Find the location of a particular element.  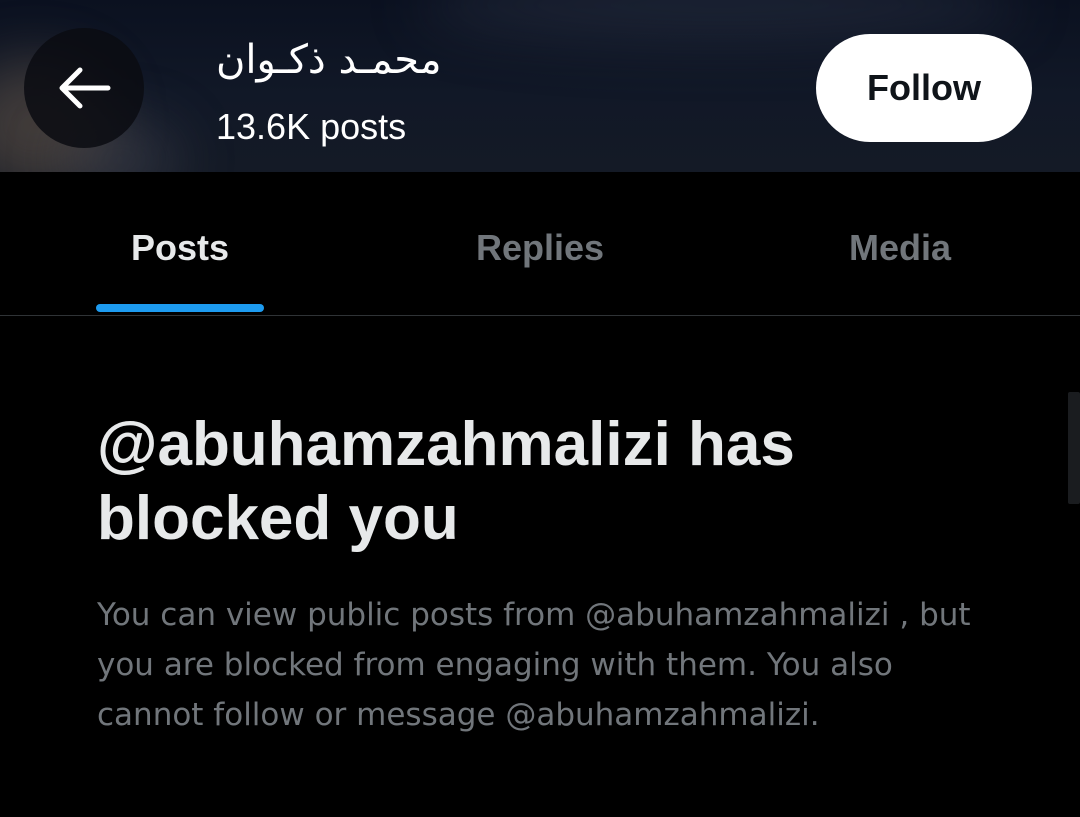

tab-label: Posts is located at coordinates (180, 247).